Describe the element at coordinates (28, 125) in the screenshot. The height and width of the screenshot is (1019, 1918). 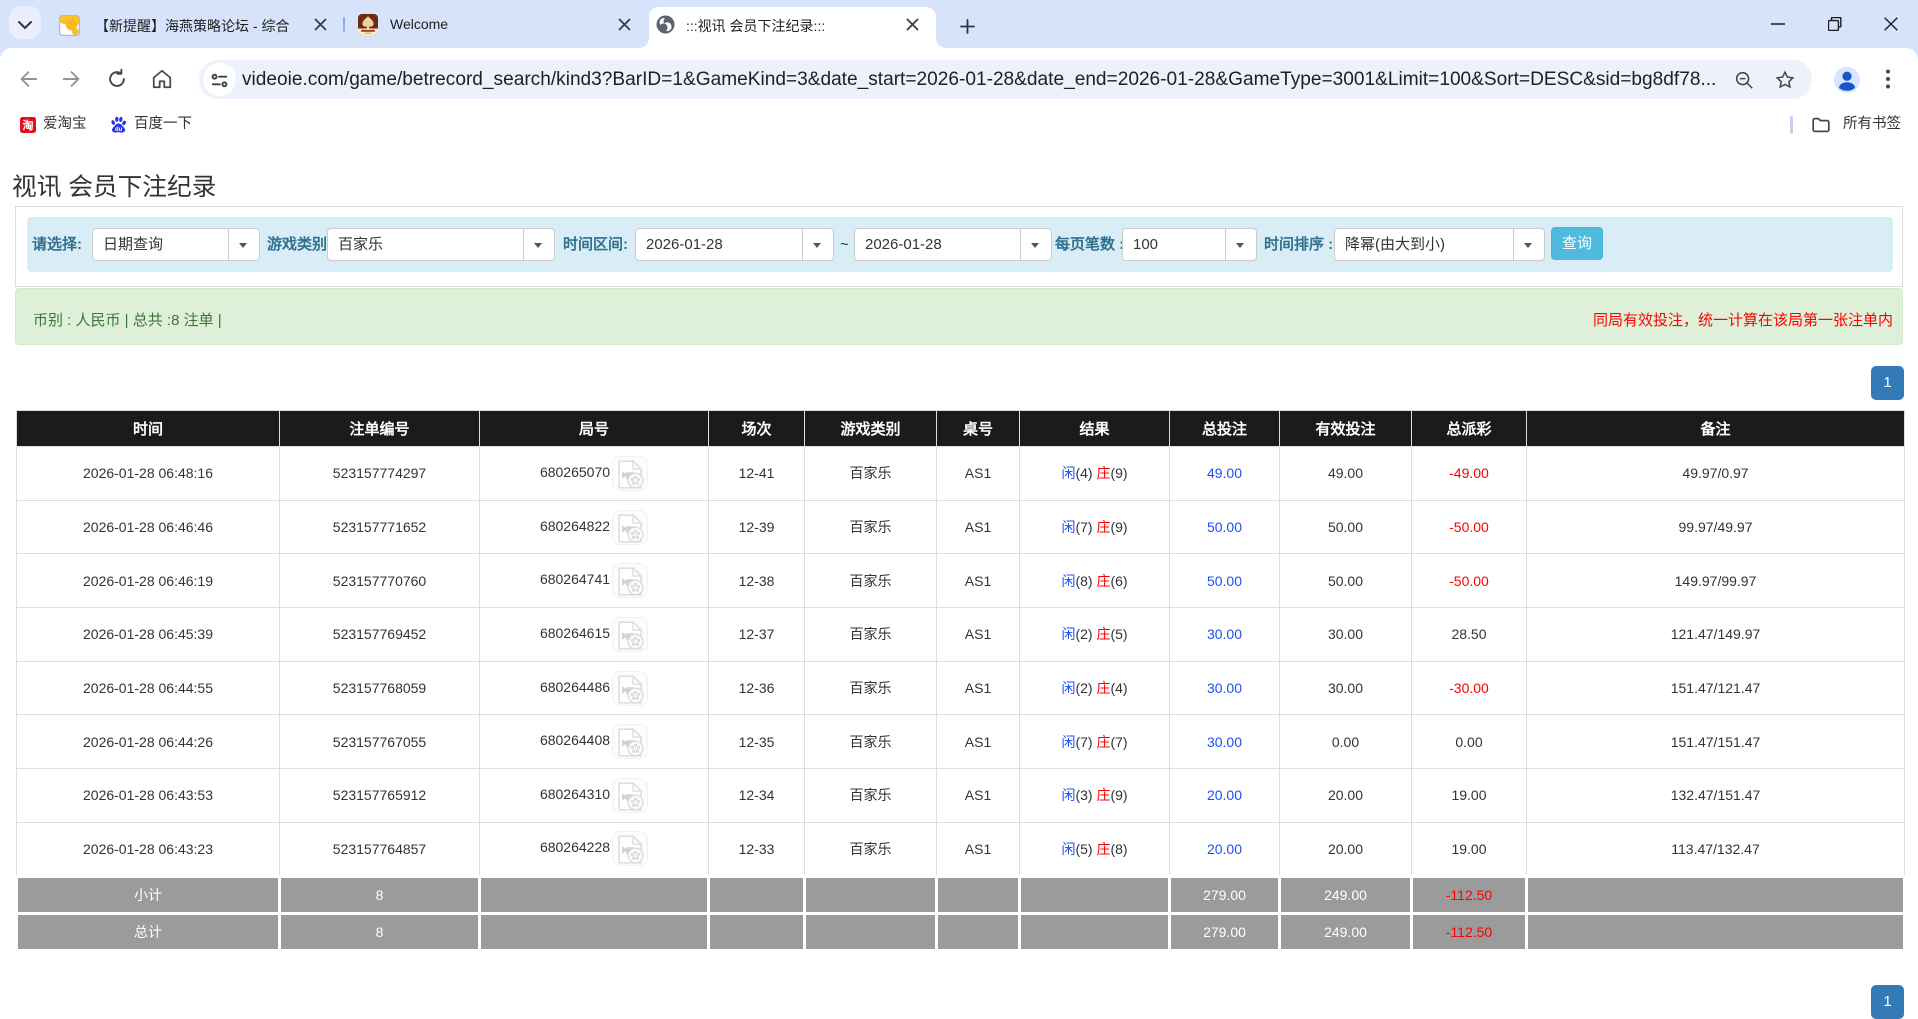
I see `svg-text: 淘` at that location.